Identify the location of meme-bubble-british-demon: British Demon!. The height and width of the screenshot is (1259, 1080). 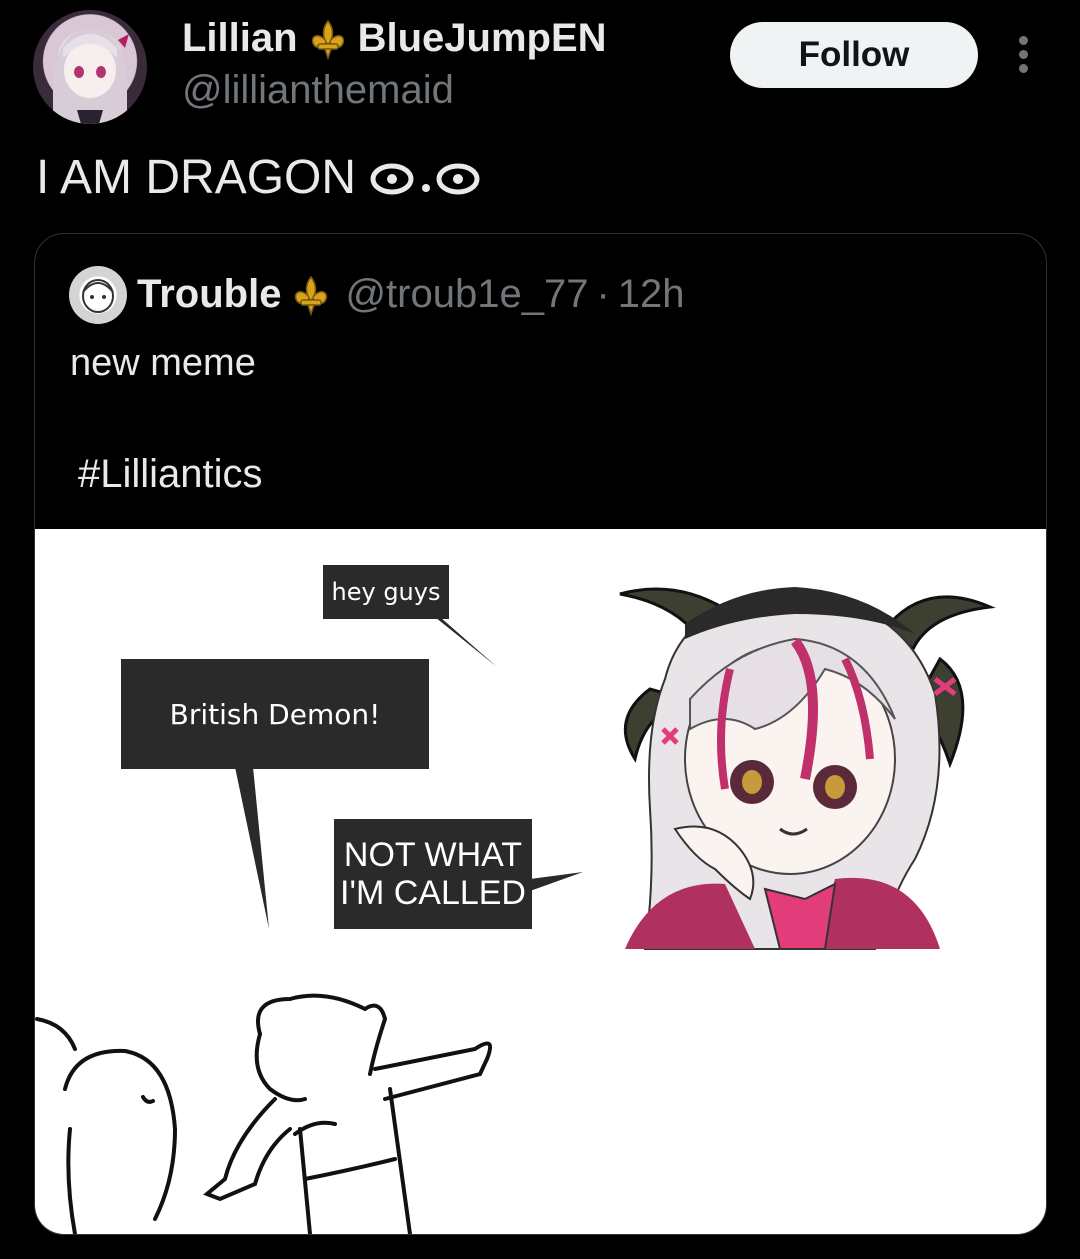
(275, 714).